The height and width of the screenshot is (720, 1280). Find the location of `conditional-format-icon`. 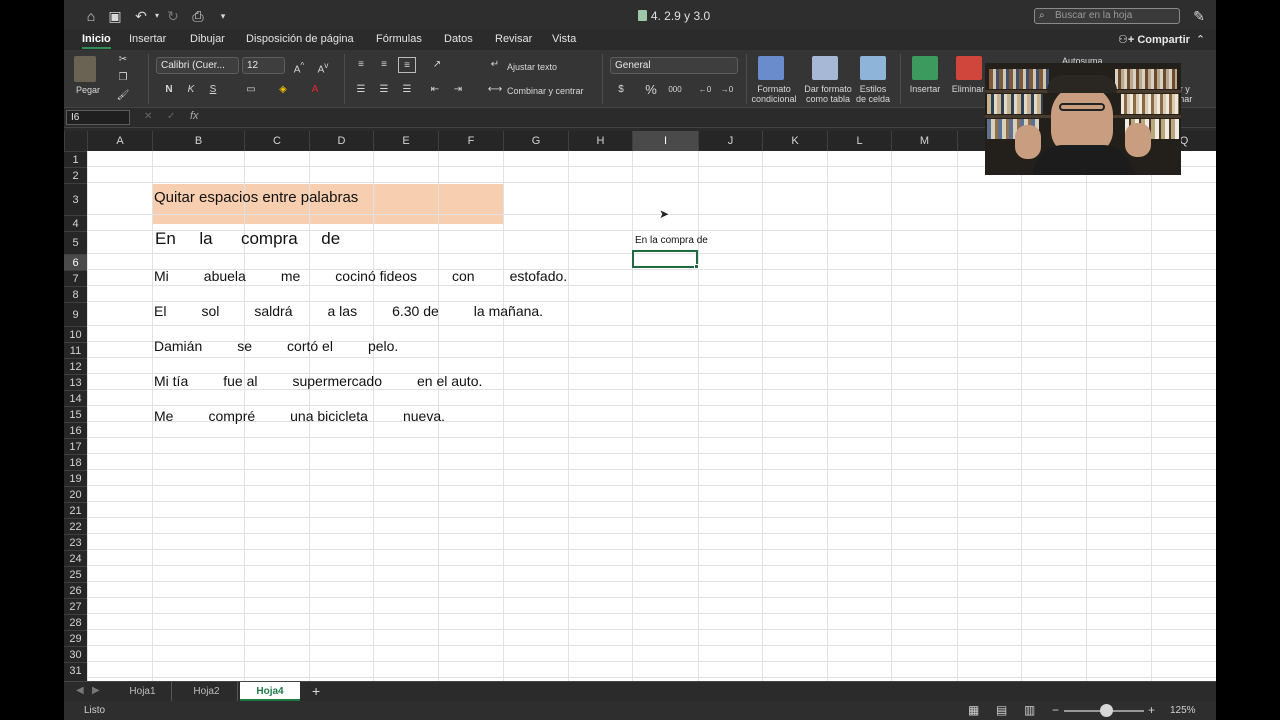

conditional-format-icon is located at coordinates (771, 68).